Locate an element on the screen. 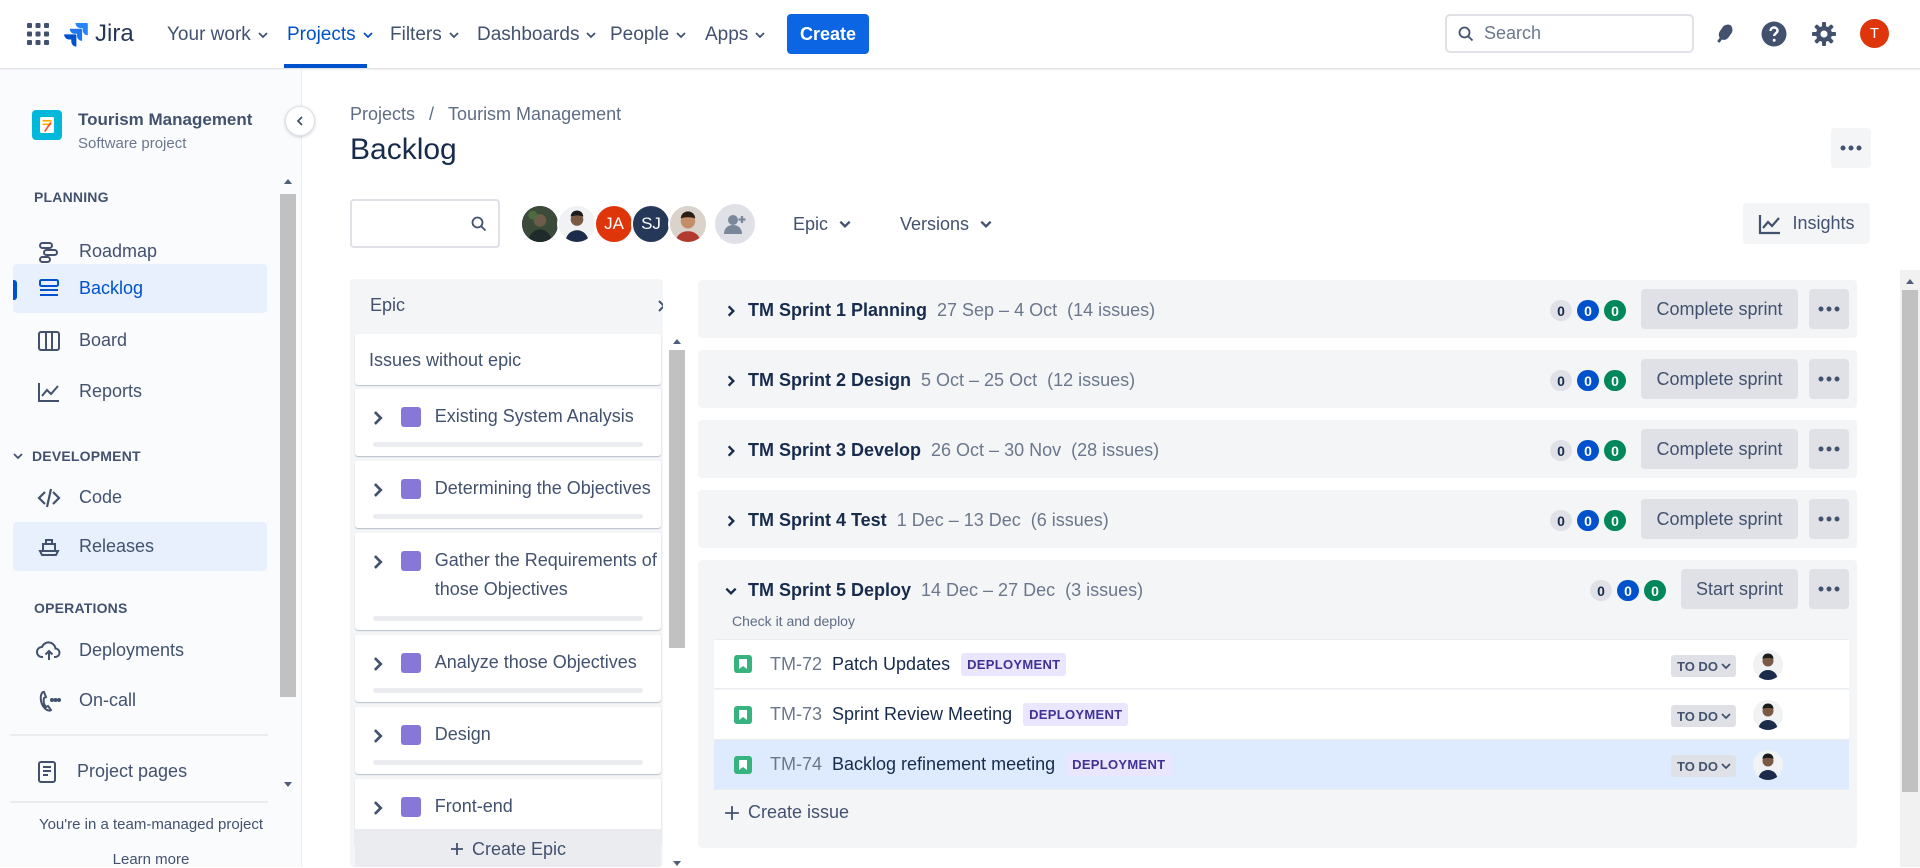  help-icon is located at coordinates (1774, 34).